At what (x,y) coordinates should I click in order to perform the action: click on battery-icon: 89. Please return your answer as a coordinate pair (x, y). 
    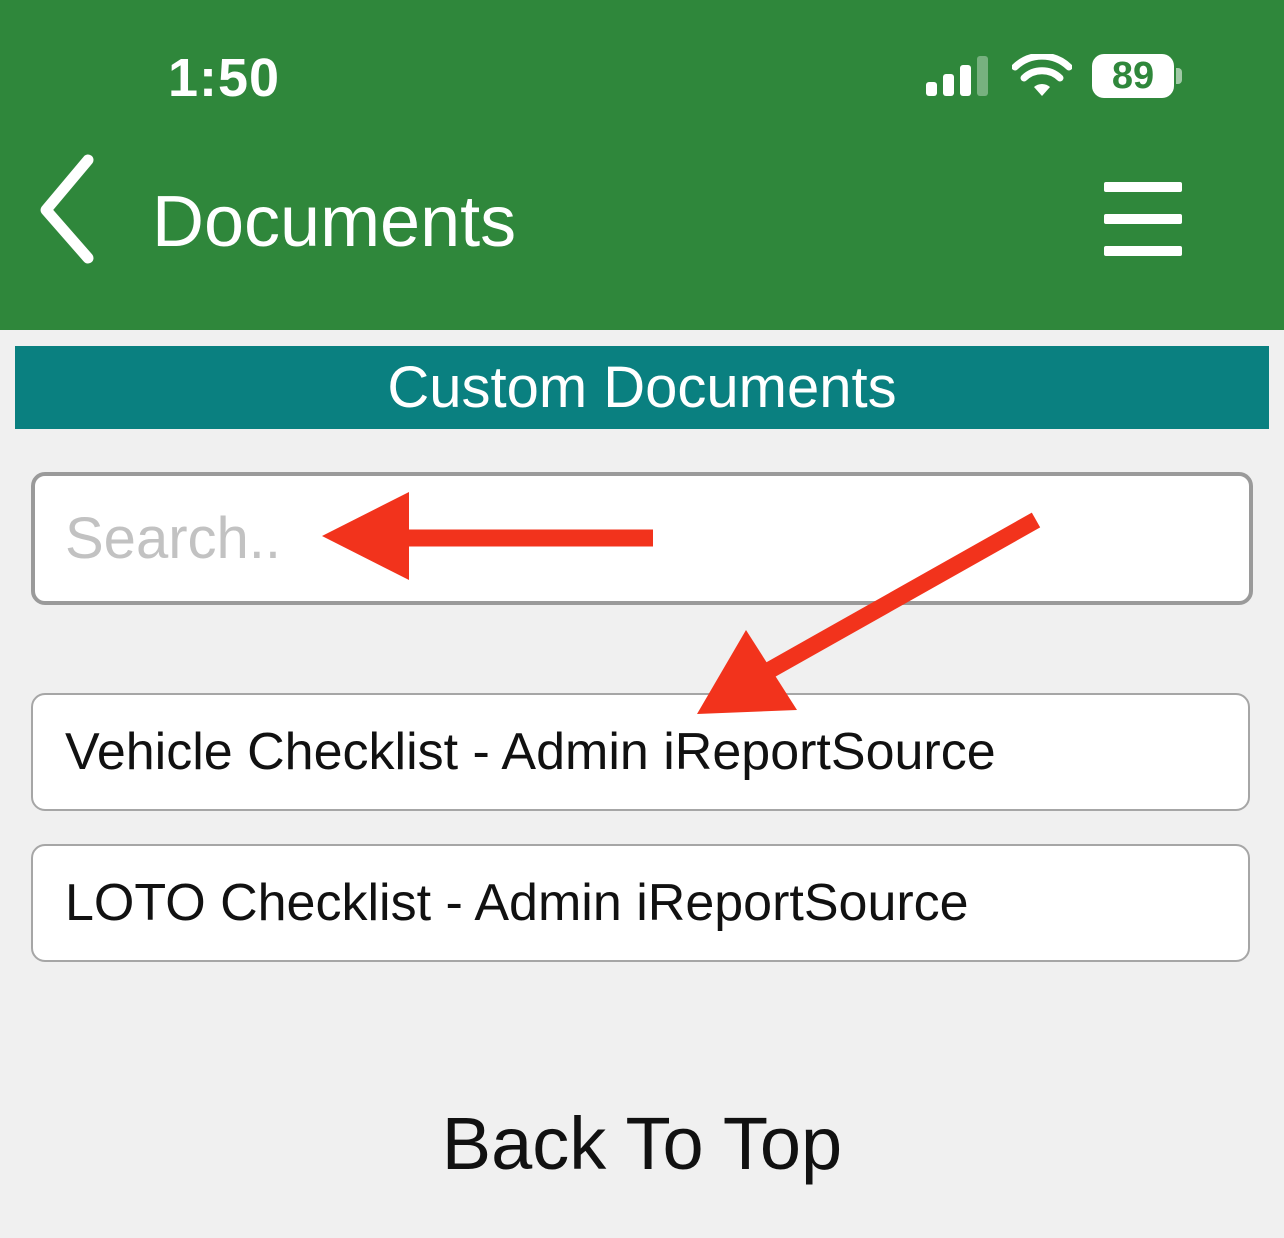
    Looking at the image, I should click on (1138, 76).